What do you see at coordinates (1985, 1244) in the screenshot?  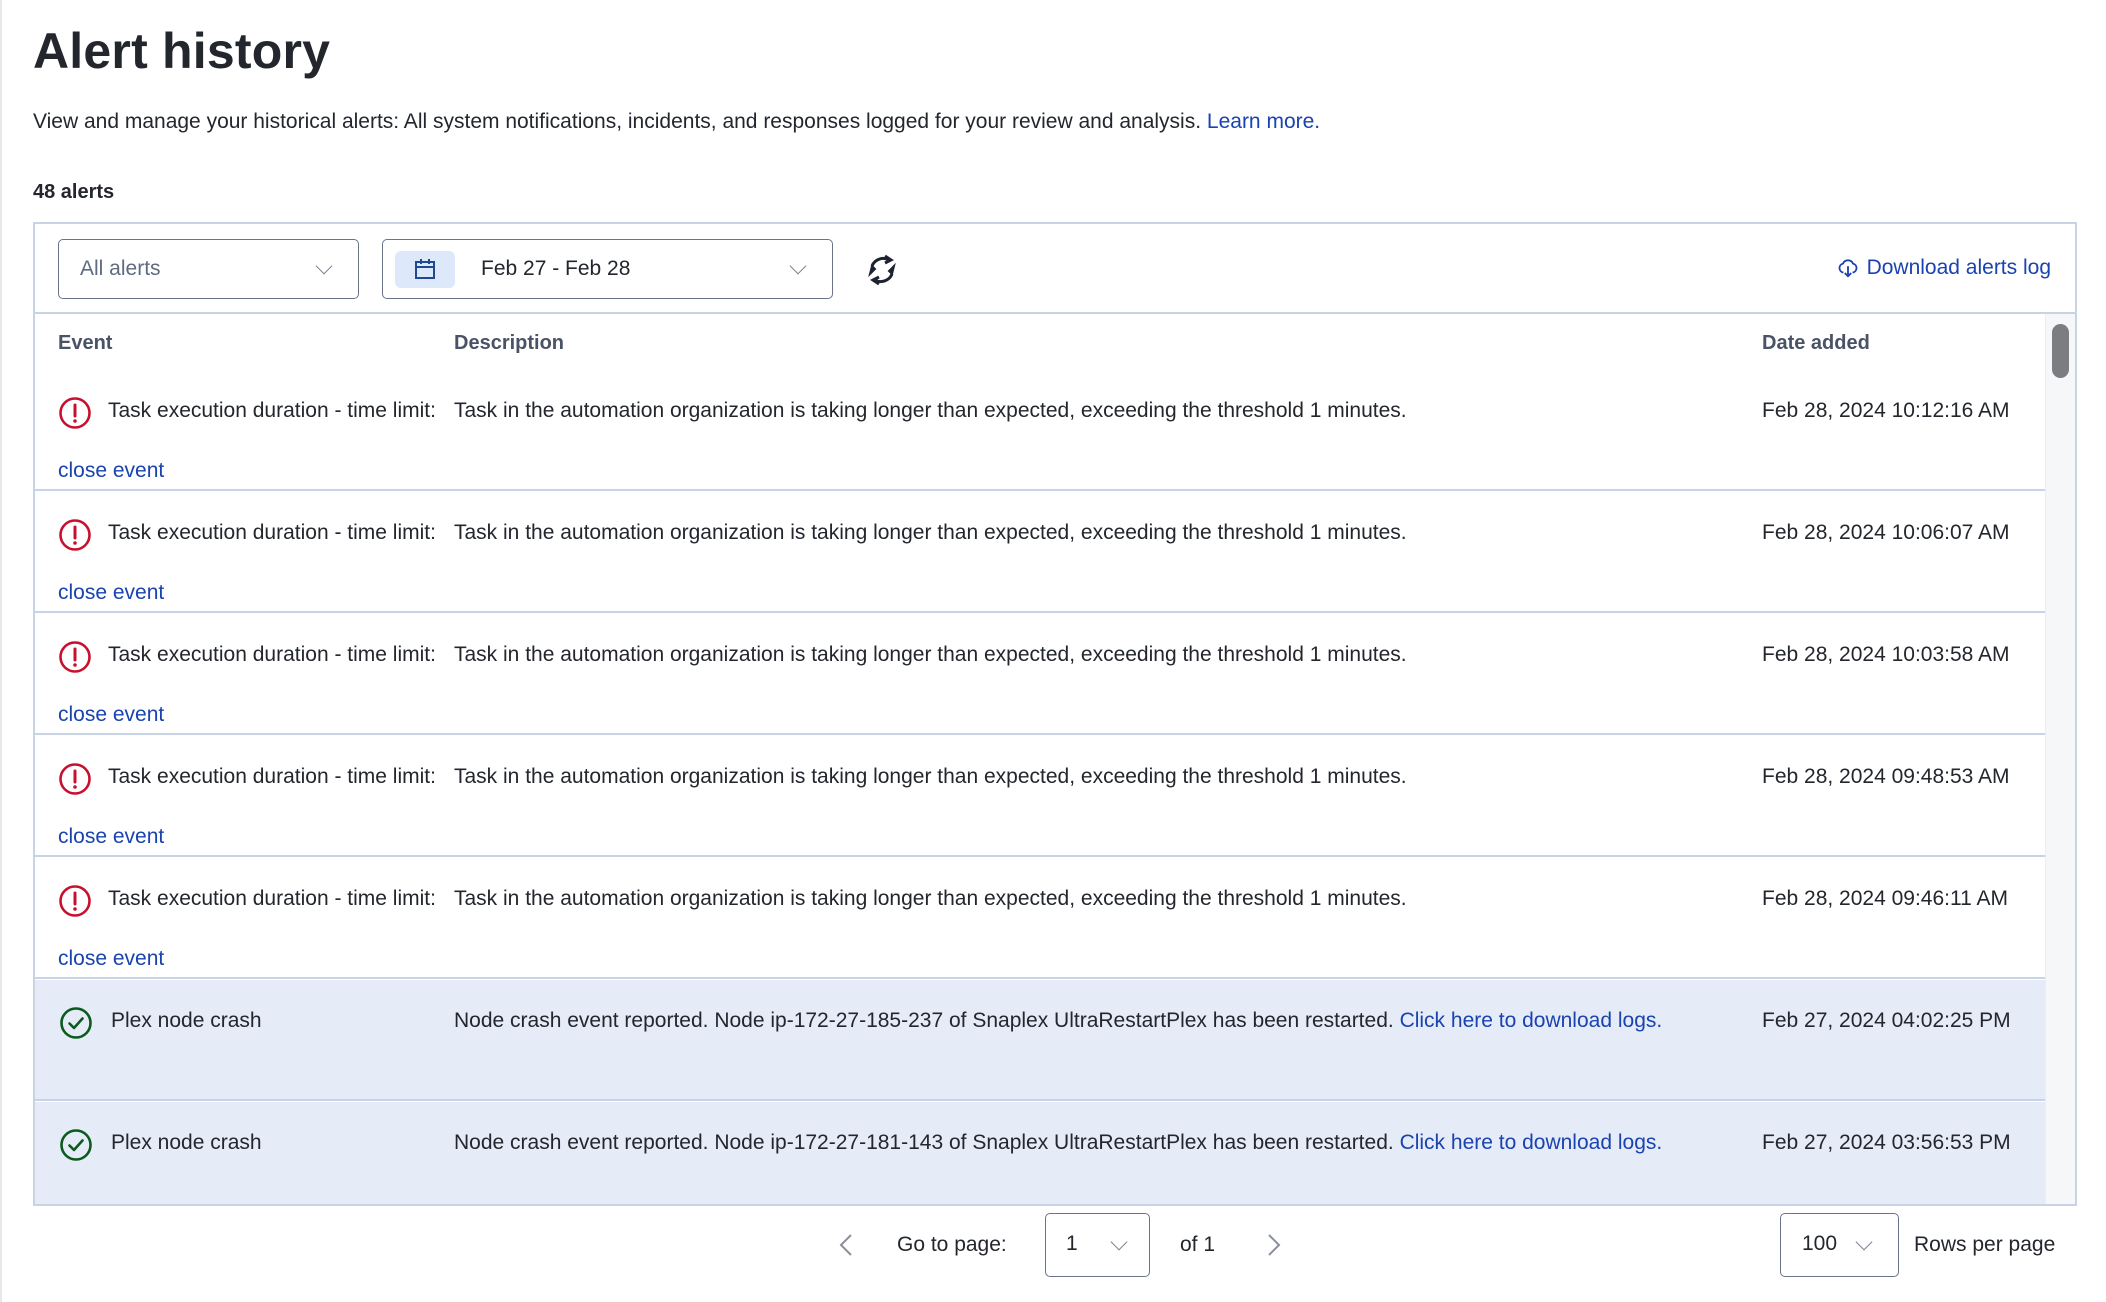 I see `rows-per-page-label: Rows per page` at bounding box center [1985, 1244].